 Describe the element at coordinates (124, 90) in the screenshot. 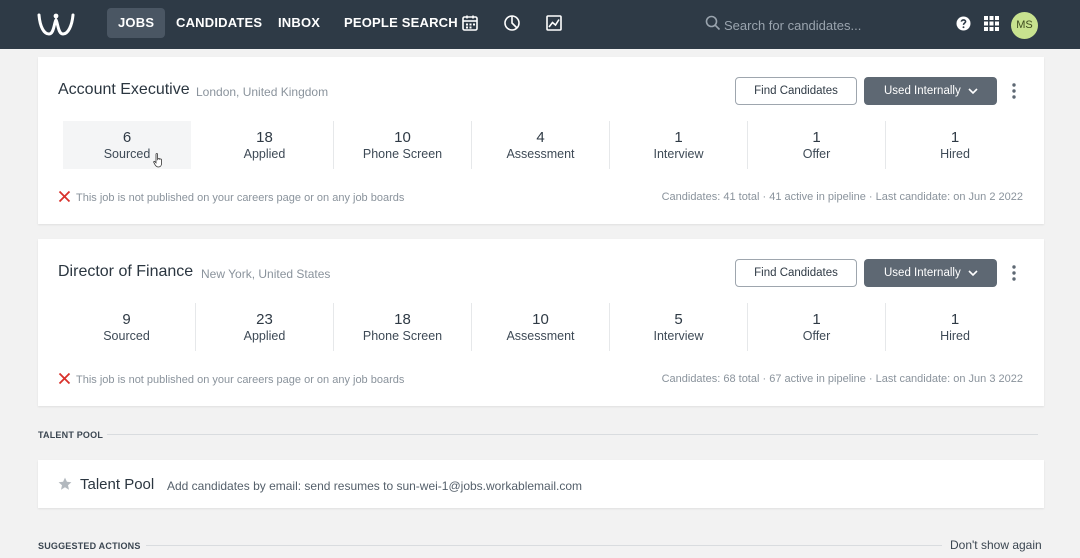

I see `job-title: Account Executive` at that location.